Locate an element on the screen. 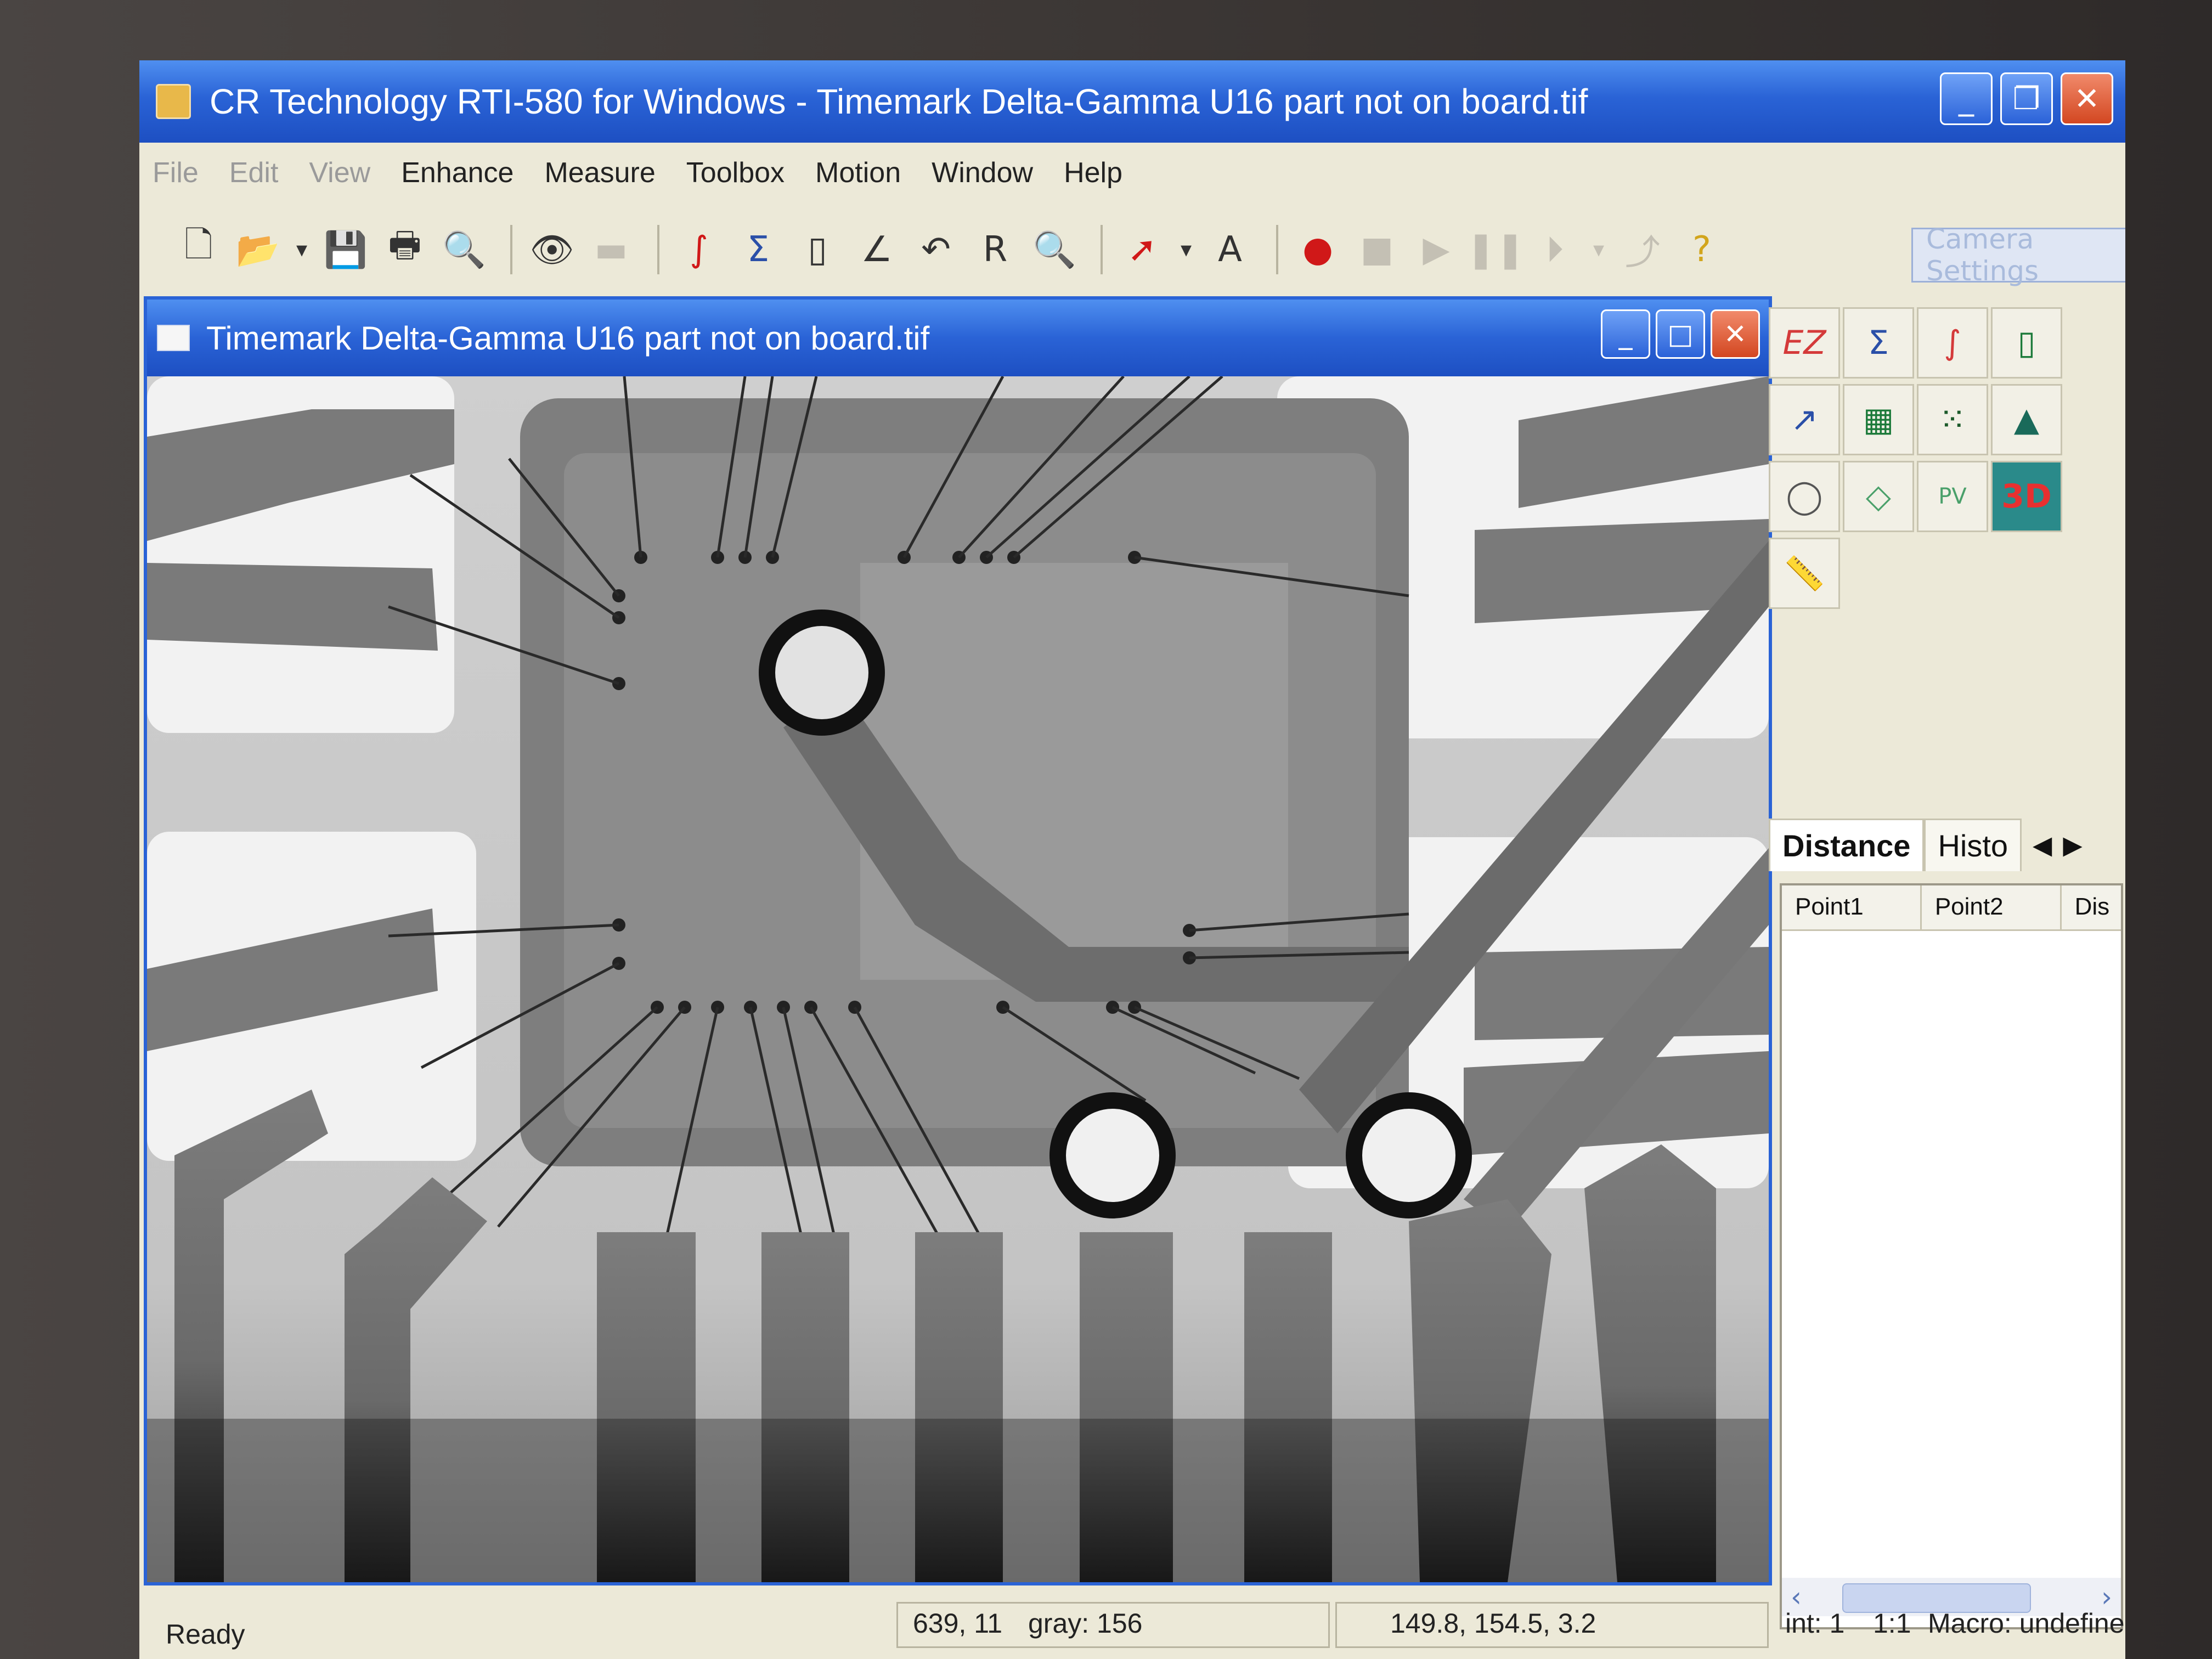 The width and height of the screenshot is (2212, 1659). record-icon: ● is located at coordinates (1317, 250).